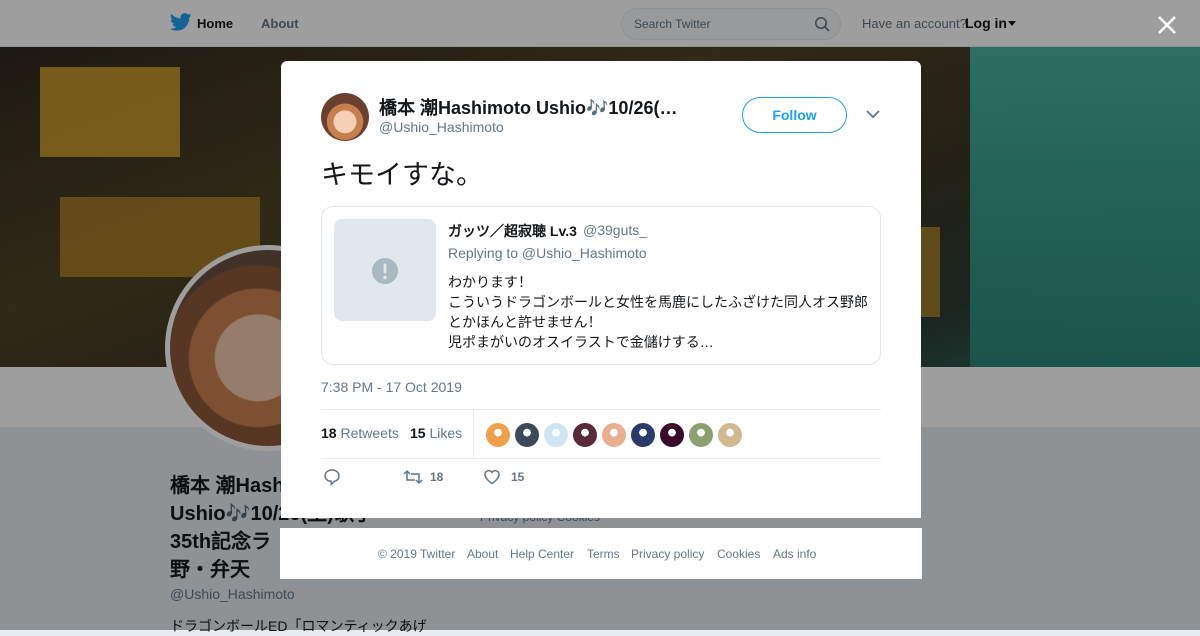 The image size is (1200, 636). Describe the element at coordinates (794, 554) in the screenshot. I see `footer-ads-info-link: Ads info` at that location.